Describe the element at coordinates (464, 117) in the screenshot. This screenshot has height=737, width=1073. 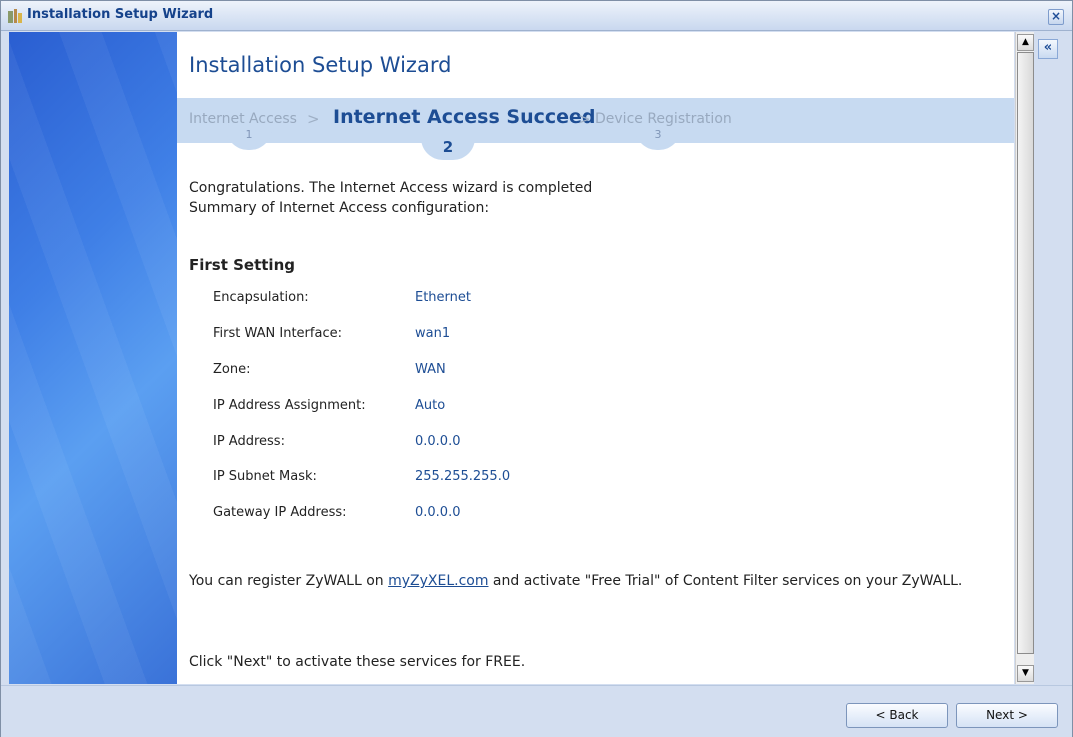
I see `step-internet-access-succeed: Internet Access Succeed` at that location.